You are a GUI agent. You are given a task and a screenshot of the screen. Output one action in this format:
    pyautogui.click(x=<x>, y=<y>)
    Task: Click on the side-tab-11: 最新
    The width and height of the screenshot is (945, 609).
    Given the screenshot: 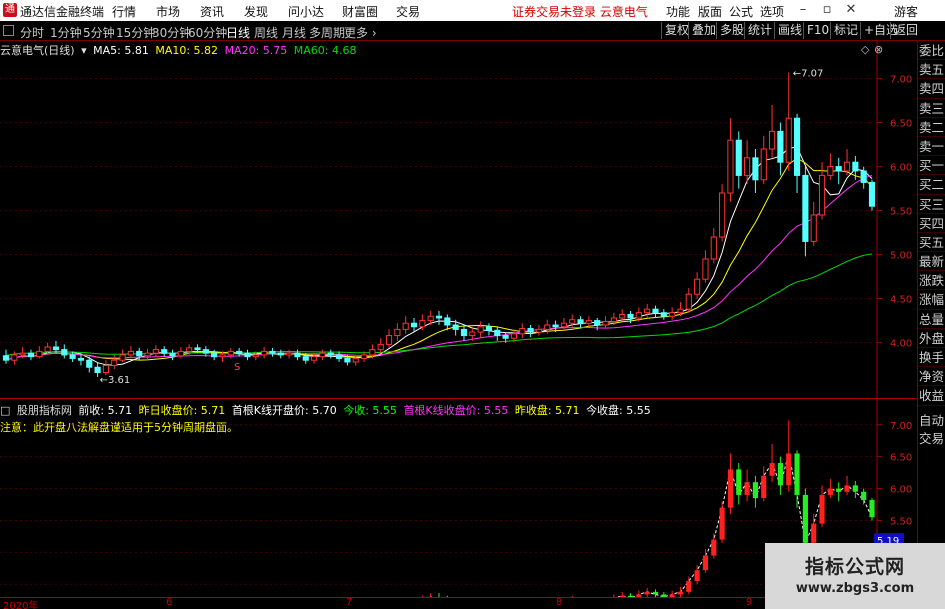 What is the action you would take?
    pyautogui.click(x=931, y=262)
    